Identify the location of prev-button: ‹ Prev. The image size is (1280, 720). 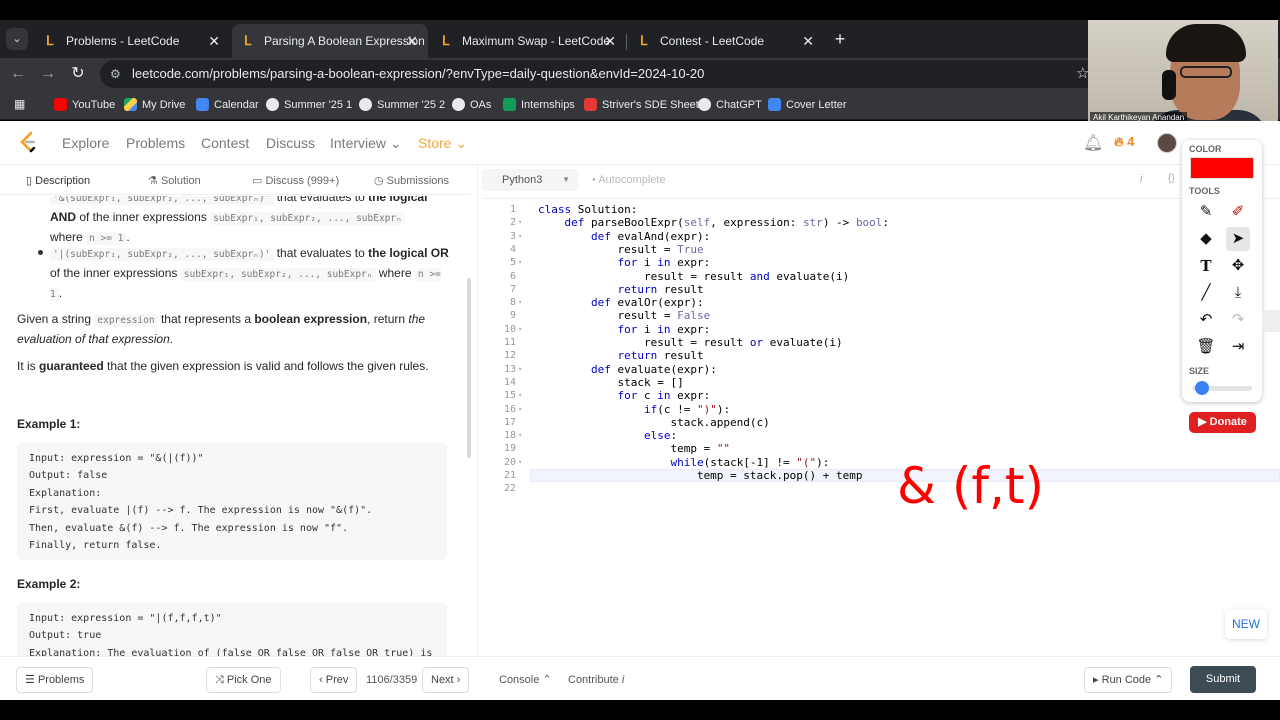
(334, 680).